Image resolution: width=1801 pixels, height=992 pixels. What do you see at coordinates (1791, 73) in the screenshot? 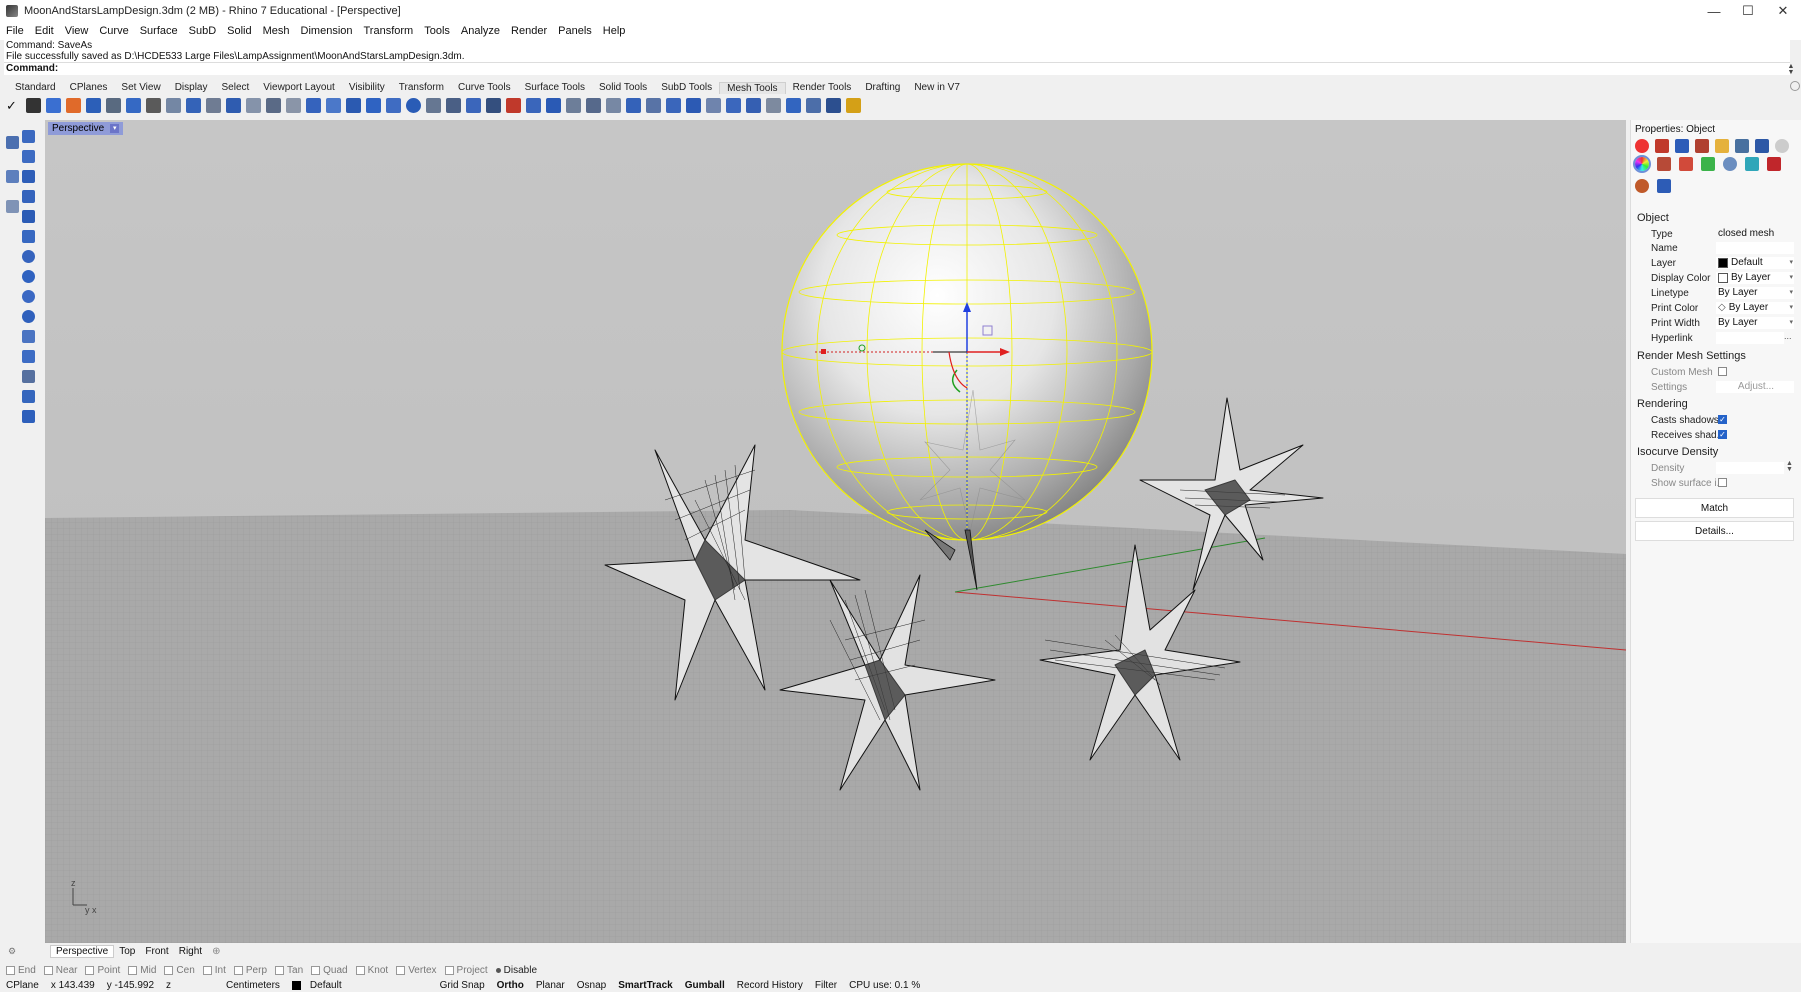
I see `scroll-down-icon: ▼` at bounding box center [1791, 73].